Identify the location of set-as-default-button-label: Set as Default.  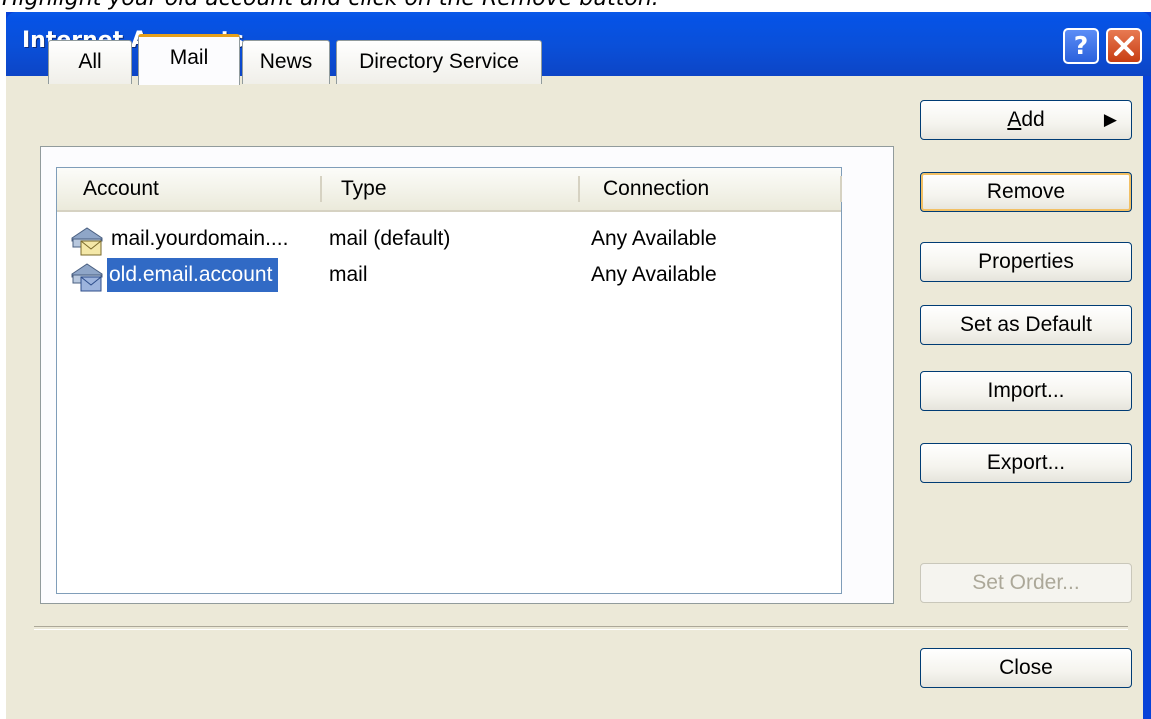
(1026, 324).